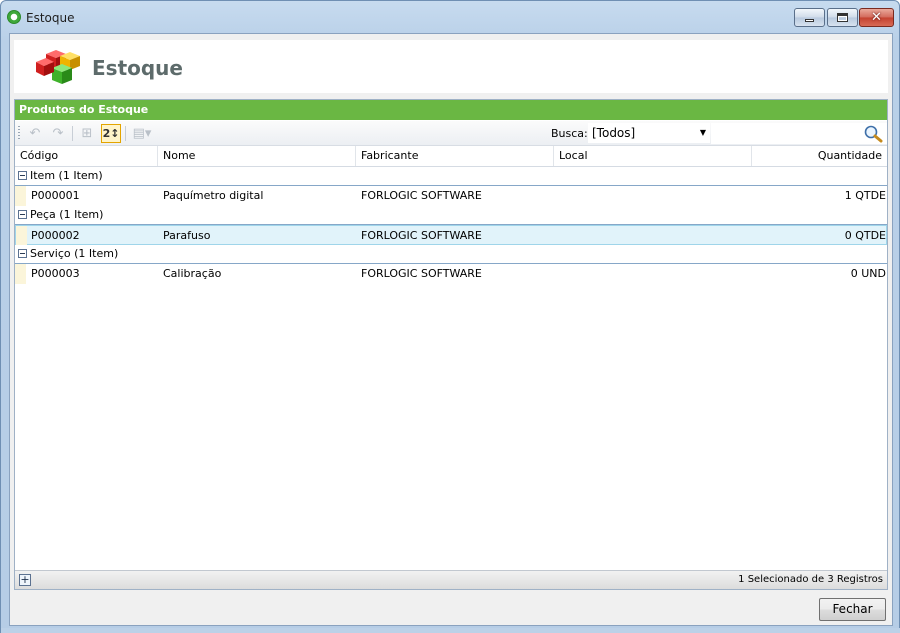 This screenshot has height=633, width=900. I want to click on toolbar-grip, so click(19, 133).